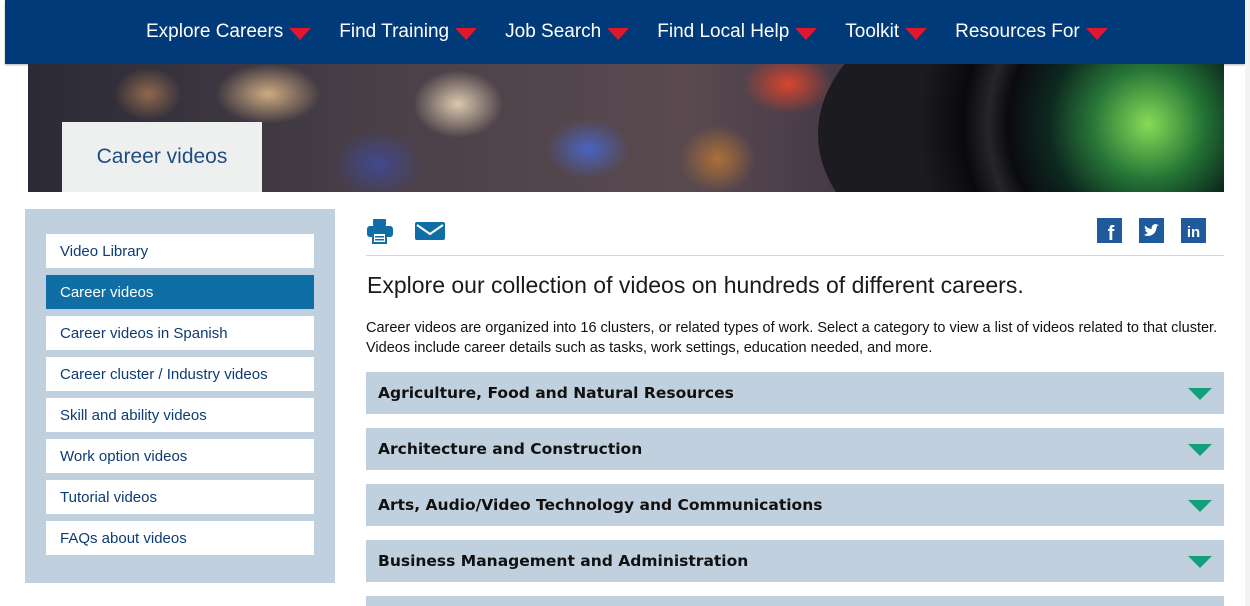 This screenshot has width=1250, height=606. I want to click on accordion-next-partial, so click(795, 601).